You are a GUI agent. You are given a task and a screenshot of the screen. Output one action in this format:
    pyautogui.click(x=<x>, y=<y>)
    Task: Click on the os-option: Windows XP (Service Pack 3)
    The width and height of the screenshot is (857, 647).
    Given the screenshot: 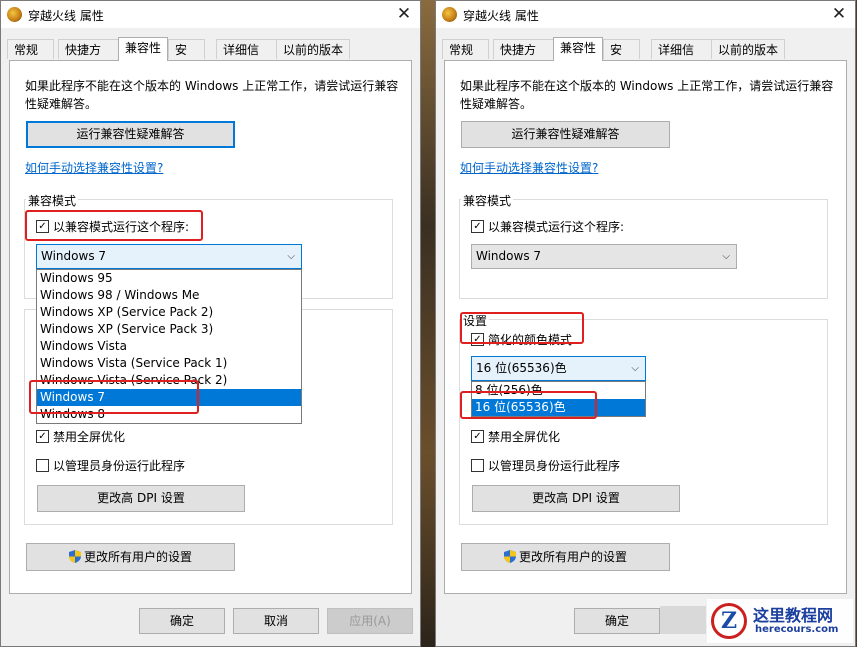 What is the action you would take?
    pyautogui.click(x=169, y=329)
    